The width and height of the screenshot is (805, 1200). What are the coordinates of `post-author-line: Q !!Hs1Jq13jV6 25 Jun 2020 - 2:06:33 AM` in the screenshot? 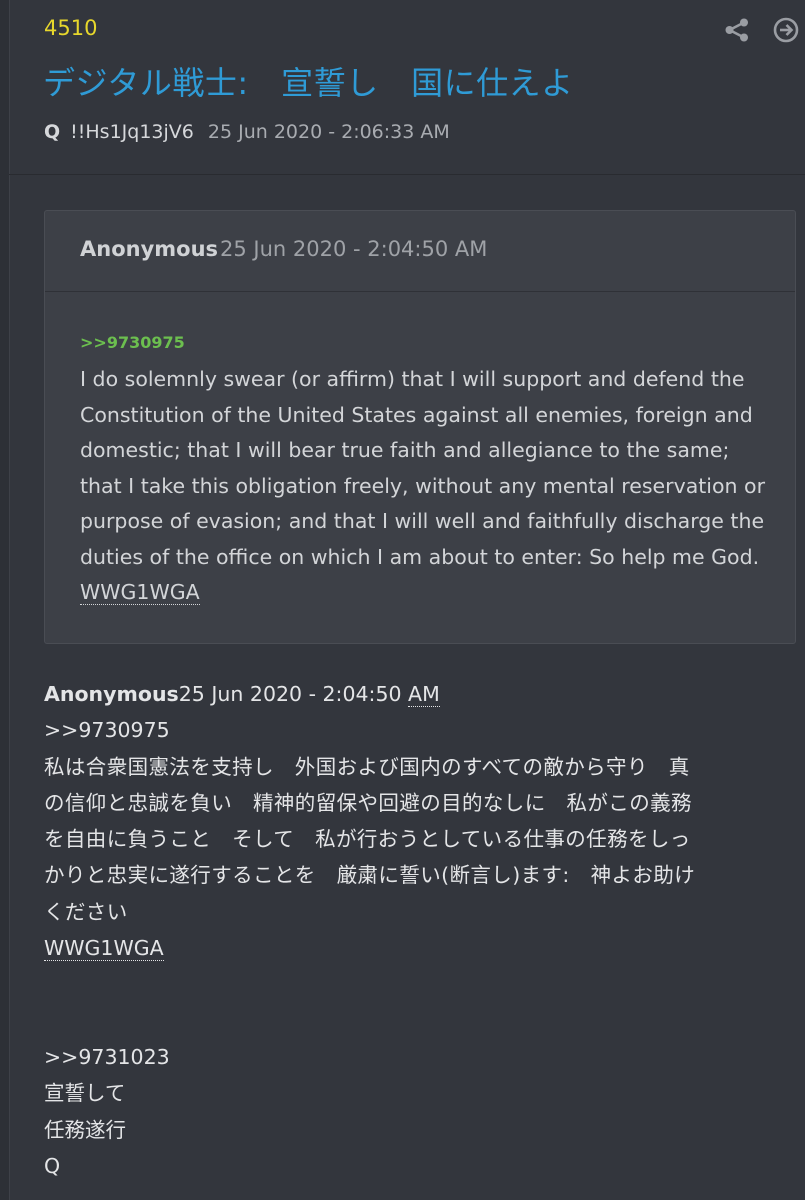 It's located at (247, 132).